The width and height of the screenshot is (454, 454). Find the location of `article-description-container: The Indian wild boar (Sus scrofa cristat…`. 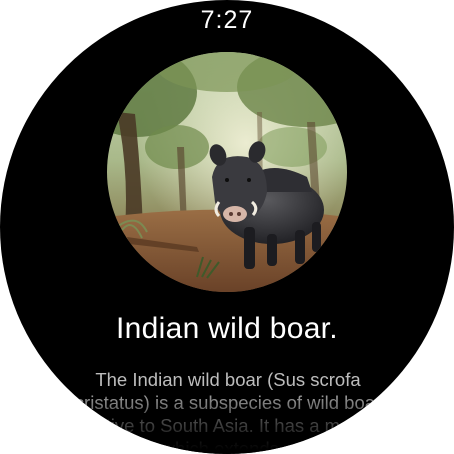

article-description-container: The Indian wild boar (Sus scrofa cristat… is located at coordinates (228, 411).